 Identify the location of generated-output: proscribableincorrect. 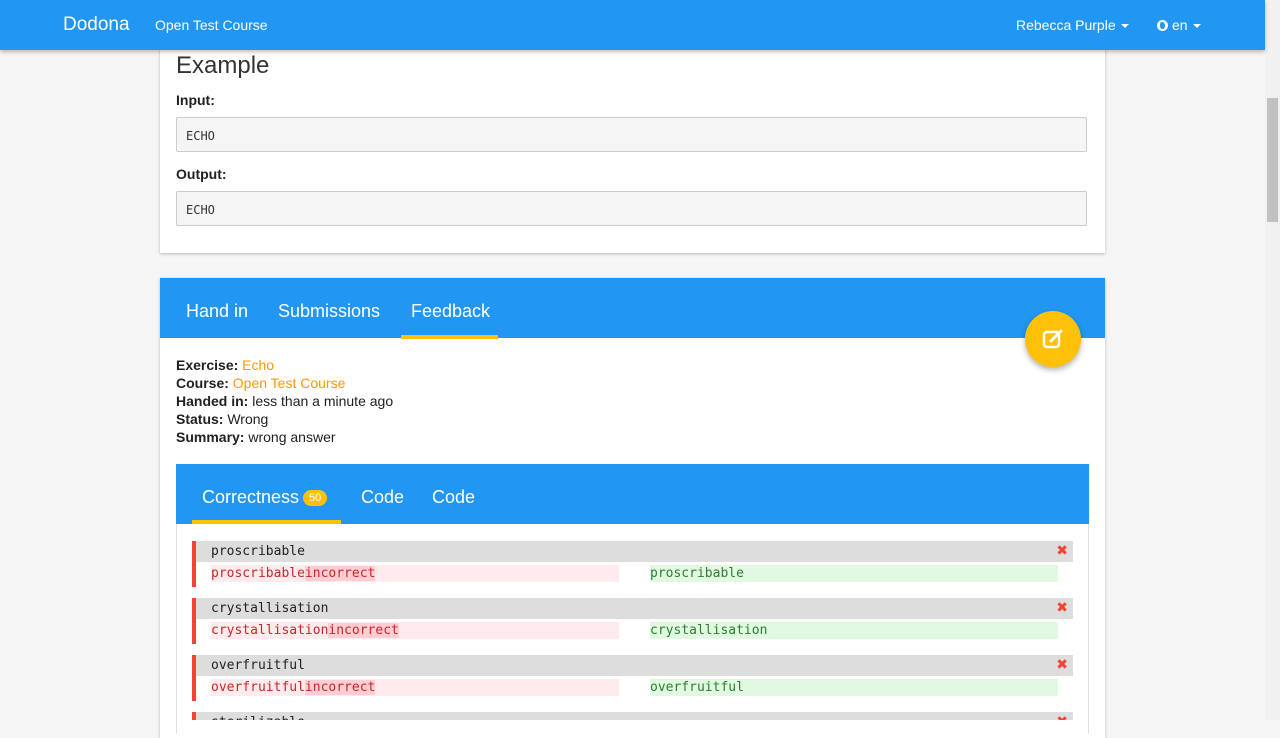
(415, 573).